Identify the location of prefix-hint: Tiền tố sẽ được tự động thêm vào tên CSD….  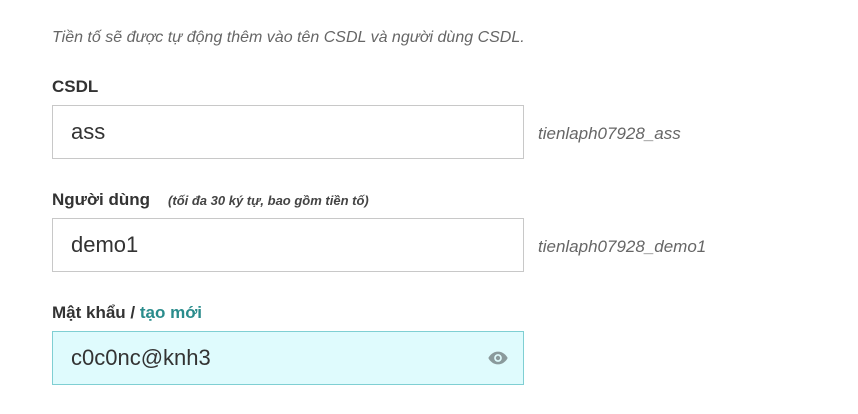
(288, 37).